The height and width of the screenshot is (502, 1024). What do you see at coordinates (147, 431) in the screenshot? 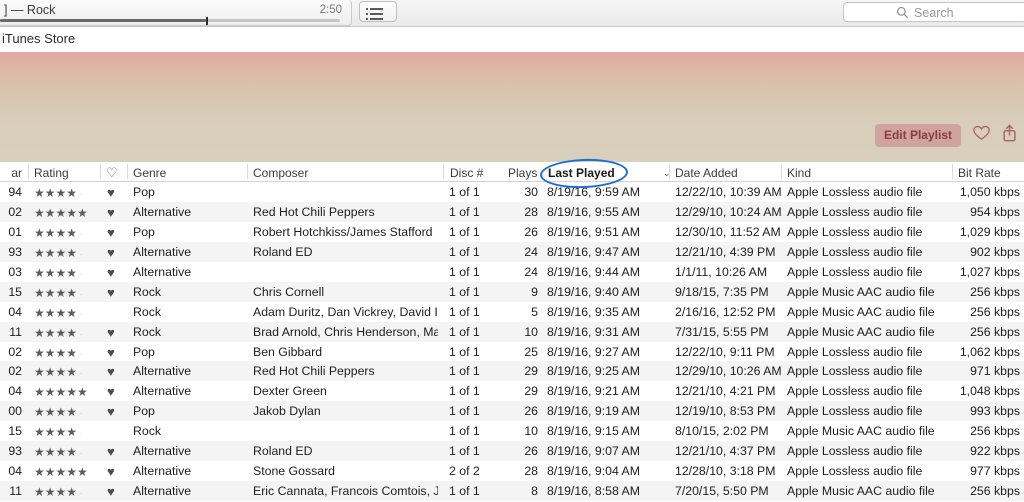
I see `cell-genre: Rock` at bounding box center [147, 431].